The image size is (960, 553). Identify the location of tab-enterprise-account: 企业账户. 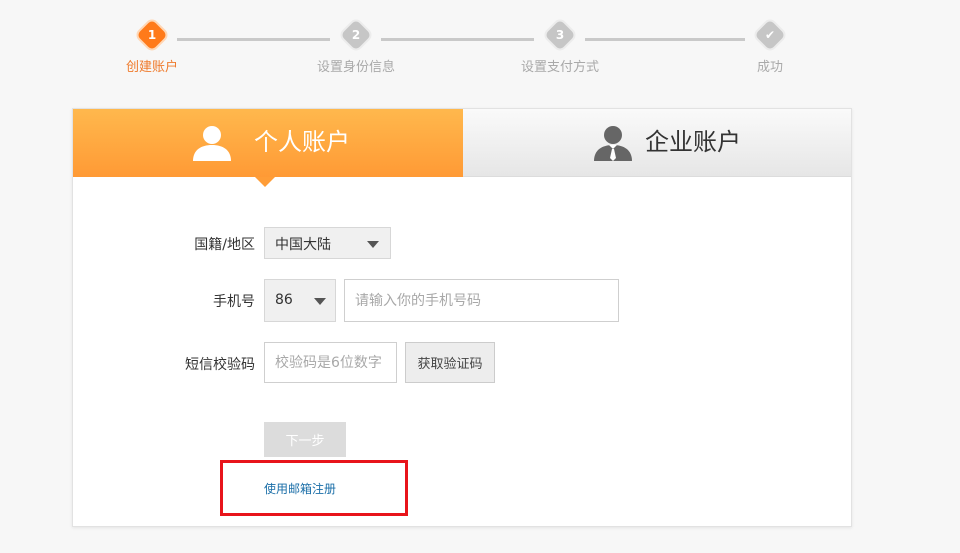
(657, 143).